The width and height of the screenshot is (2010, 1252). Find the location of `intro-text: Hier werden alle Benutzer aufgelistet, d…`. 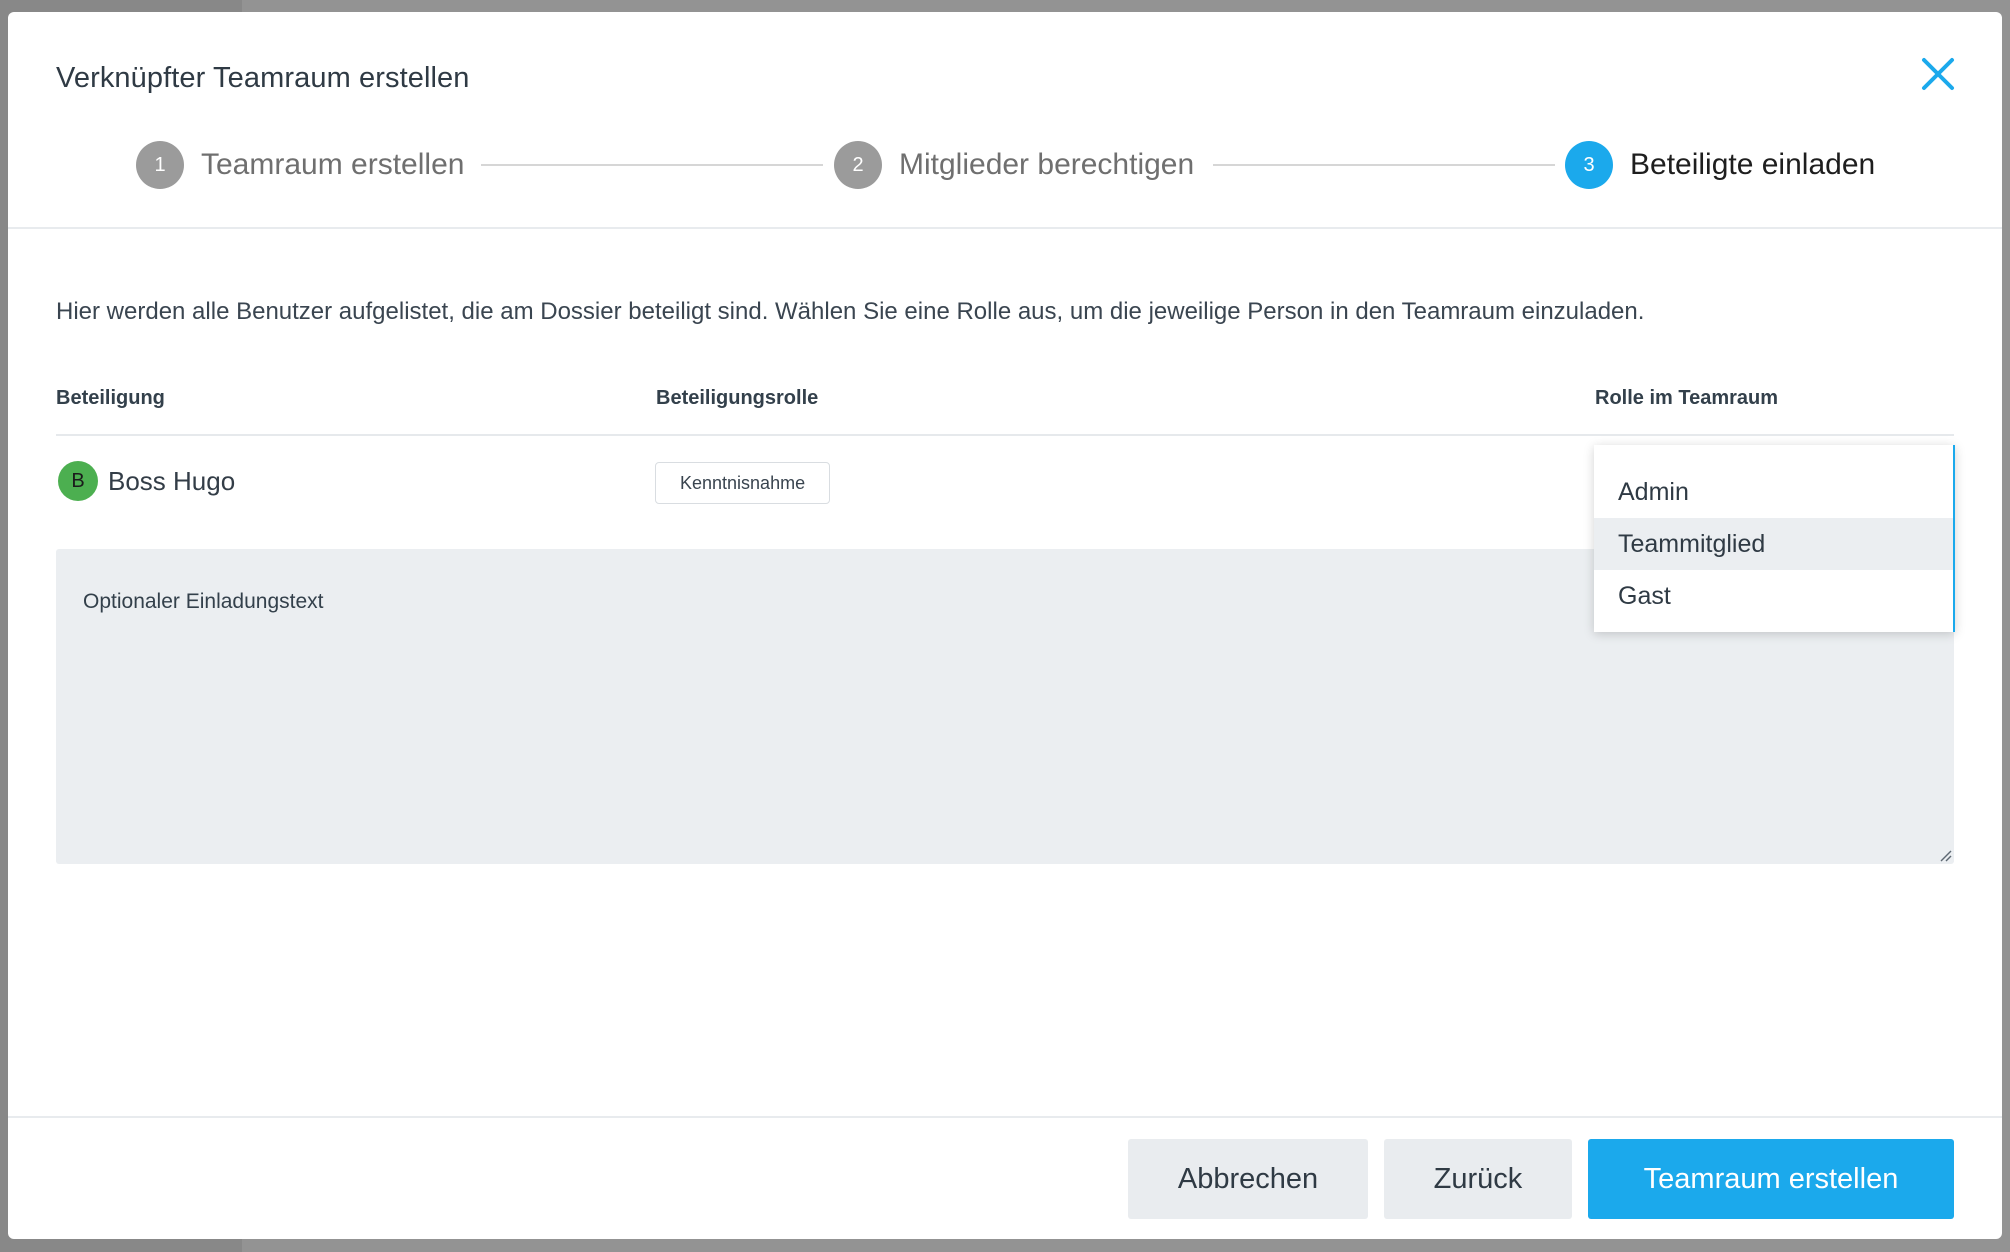

intro-text: Hier werden alle Benutzer aufgelistet, d… is located at coordinates (850, 311).